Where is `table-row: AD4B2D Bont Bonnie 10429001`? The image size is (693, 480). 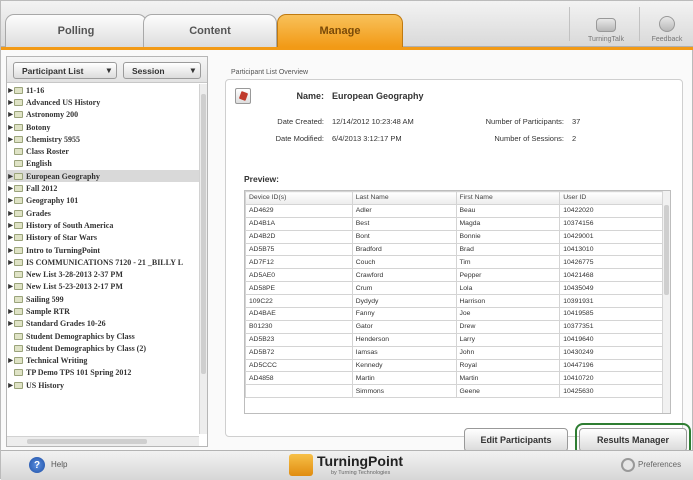 table-row: AD4B2D Bont Bonnie 10429001 is located at coordinates (454, 236).